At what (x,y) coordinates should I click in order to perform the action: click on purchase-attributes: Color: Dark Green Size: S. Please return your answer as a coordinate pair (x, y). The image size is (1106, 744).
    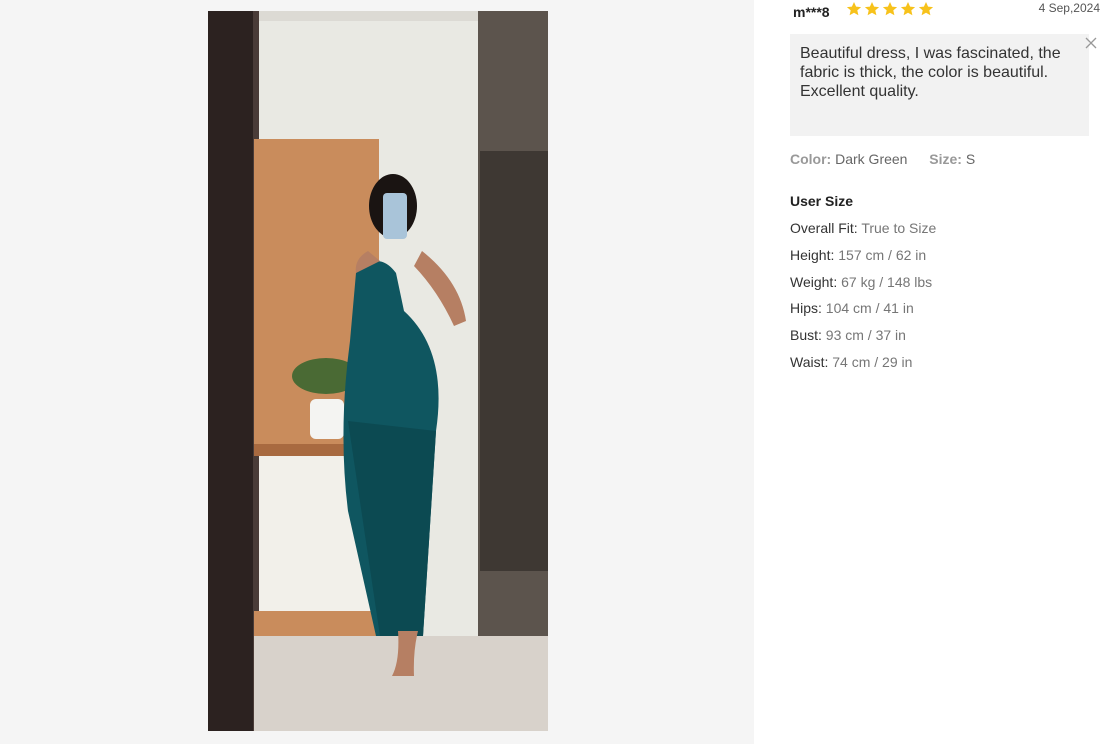
    Looking at the image, I should click on (882, 159).